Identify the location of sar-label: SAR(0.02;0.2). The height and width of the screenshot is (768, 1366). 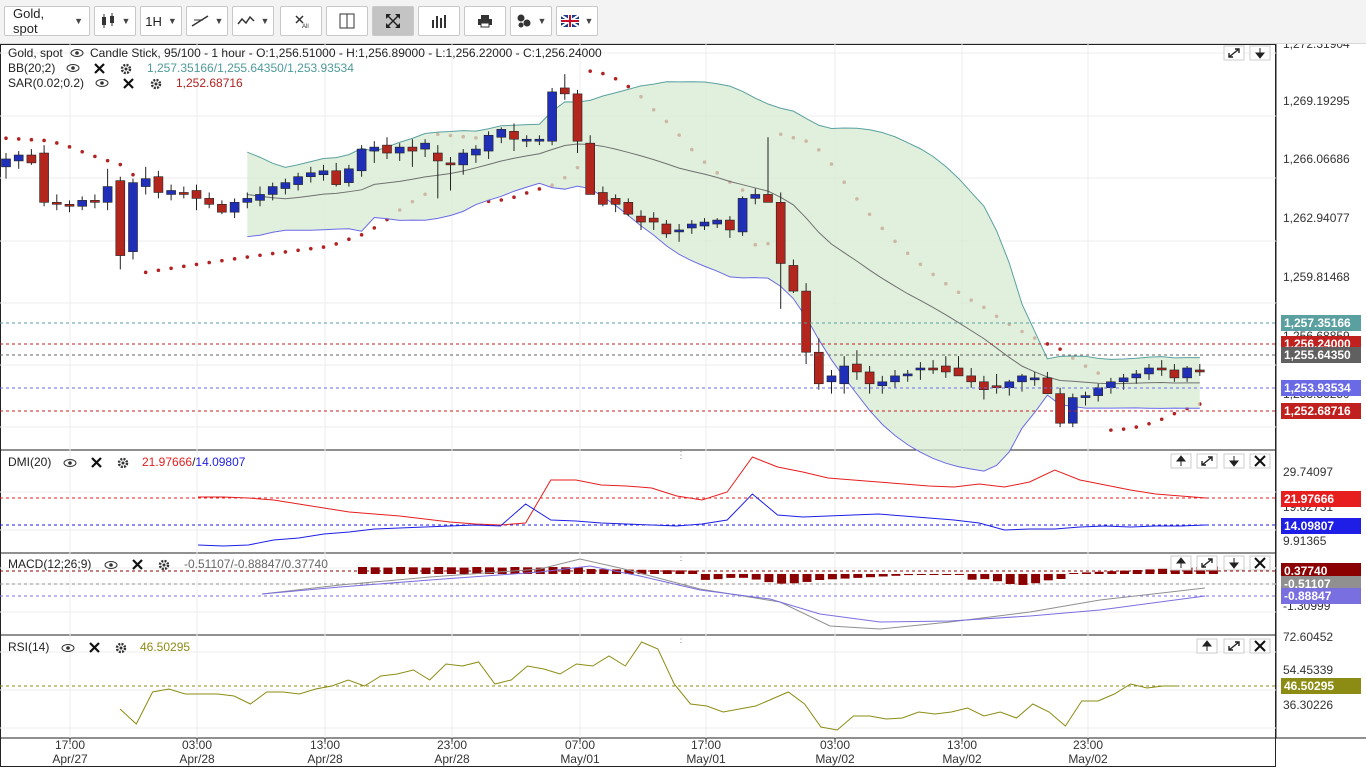
(46, 83).